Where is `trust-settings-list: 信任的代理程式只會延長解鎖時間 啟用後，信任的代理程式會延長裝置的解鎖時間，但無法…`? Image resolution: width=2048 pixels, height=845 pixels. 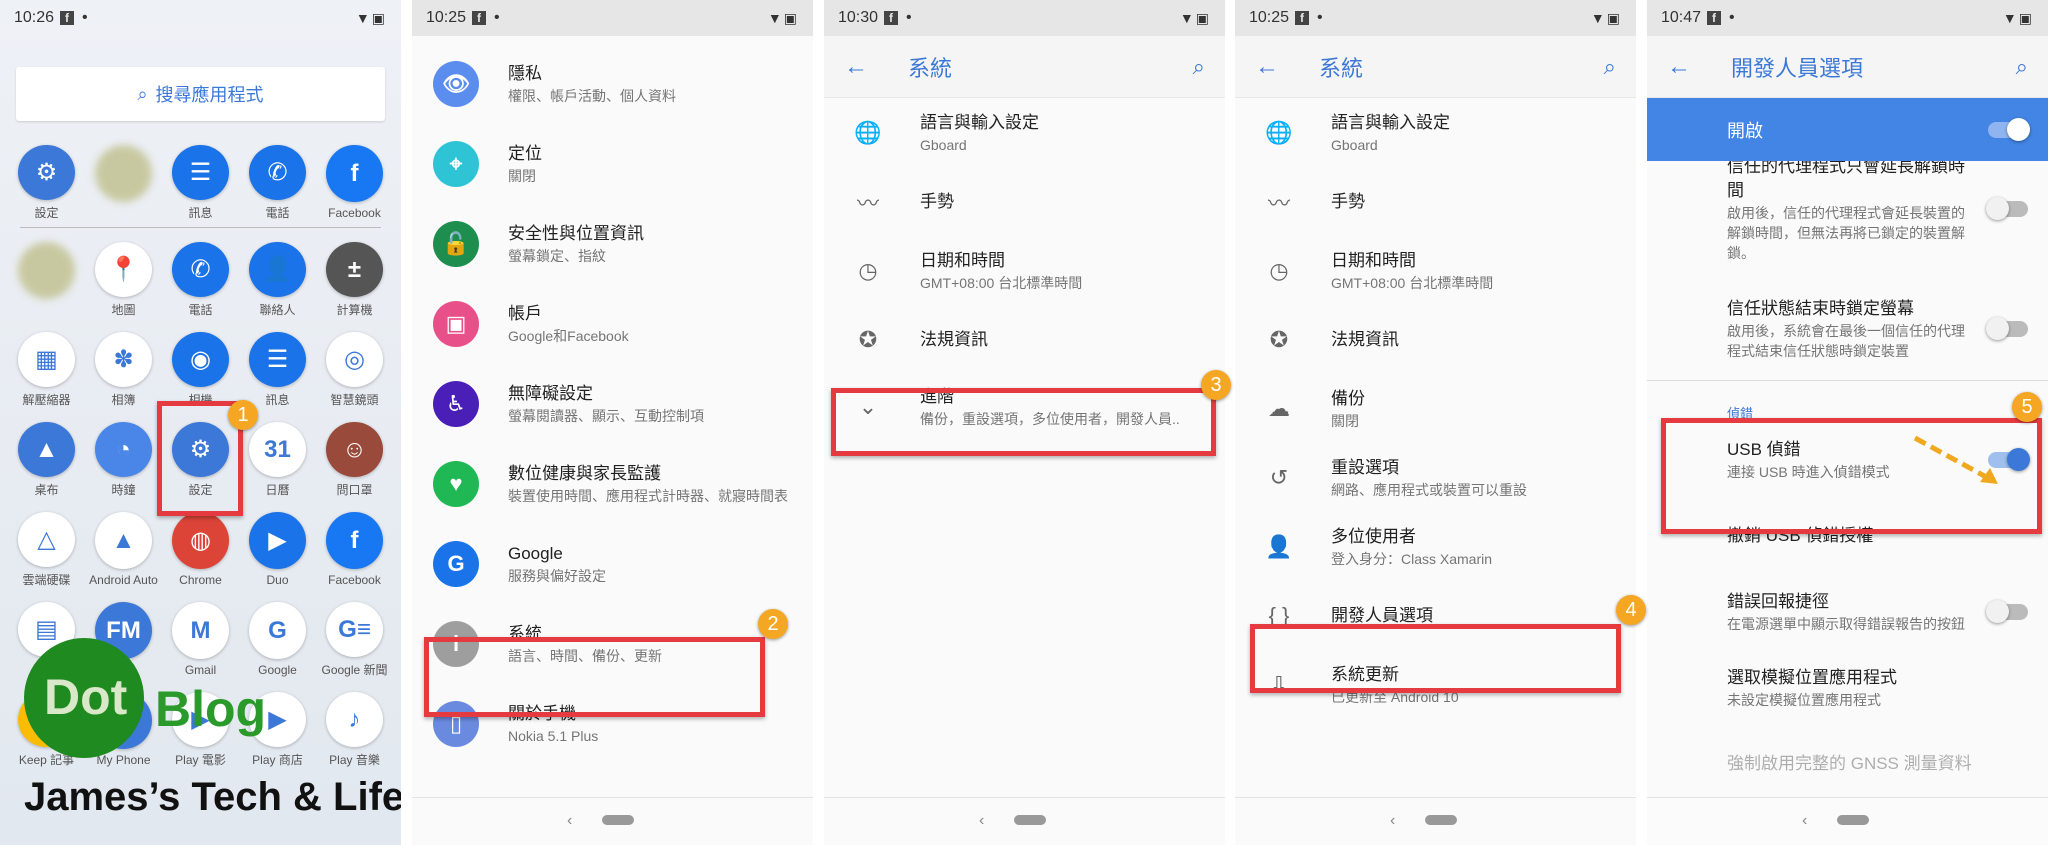
trust-settings-list: 信任的代理程式只會延長解鎖時間 啟用後，信任的代理程式會延長裝置的解鎖時間，但無法… is located at coordinates (1847, 270).